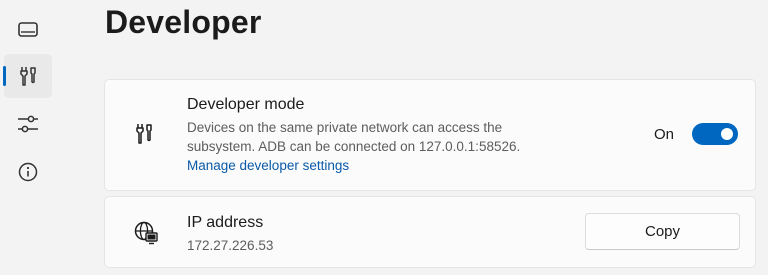  What do you see at coordinates (230, 245) in the screenshot?
I see `ip-address-value: 172.27.226.53` at bounding box center [230, 245].